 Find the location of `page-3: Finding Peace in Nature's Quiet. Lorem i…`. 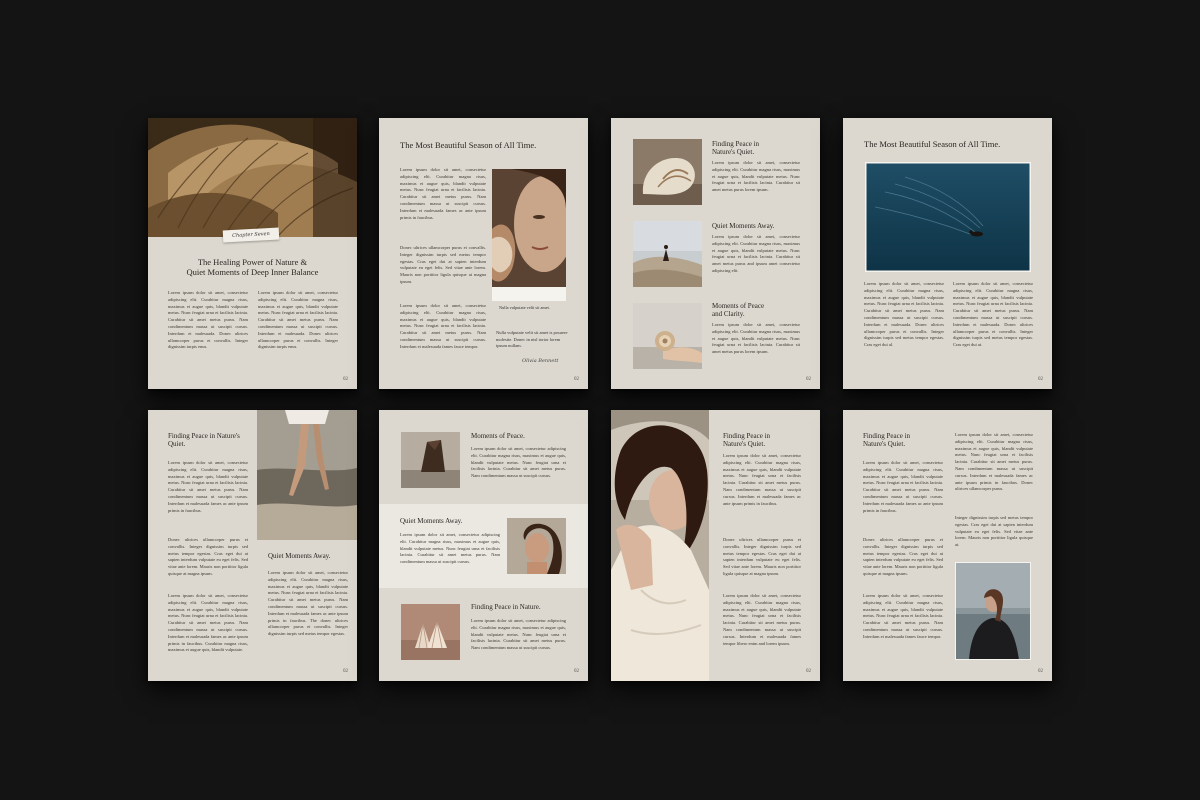

page-3: Finding Peace in Nature's Quiet. Lorem i… is located at coordinates (715, 253).